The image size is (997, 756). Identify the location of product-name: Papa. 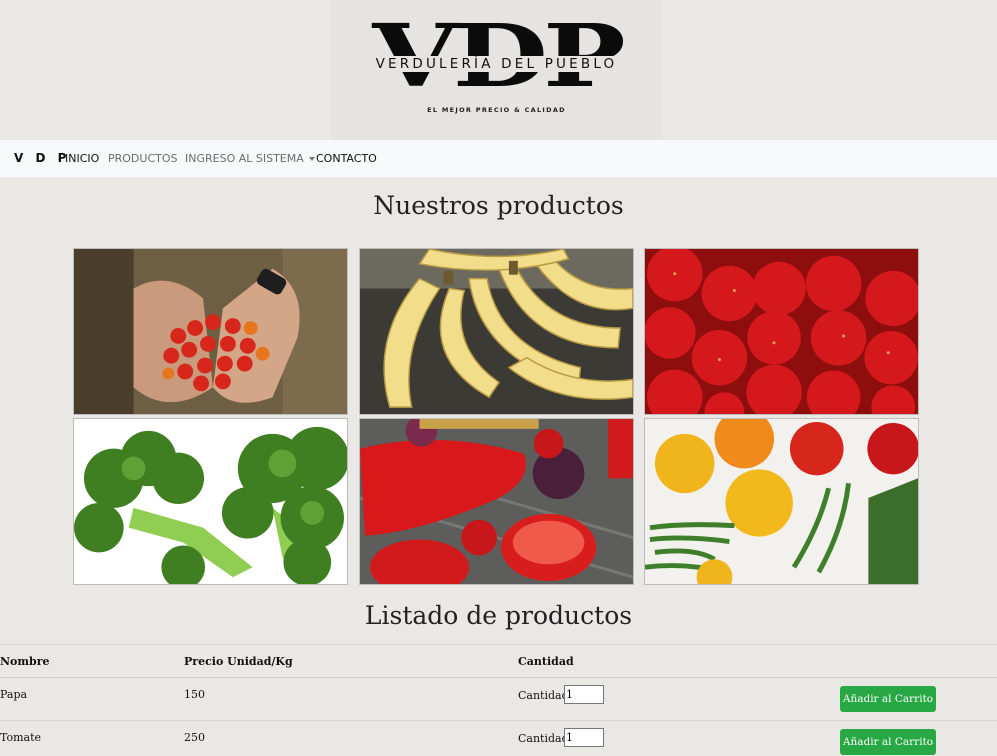
(14, 694).